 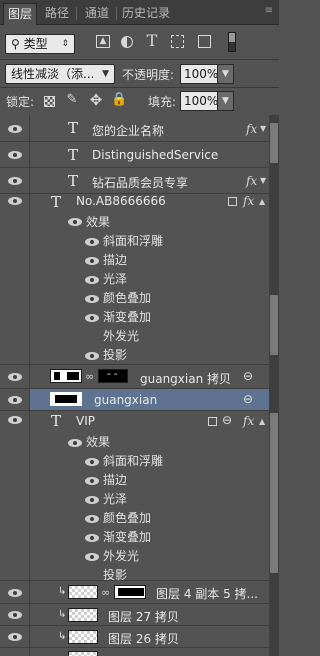 What do you see at coordinates (204, 41) in the screenshot?
I see `smart-object-filter-icon` at bounding box center [204, 41].